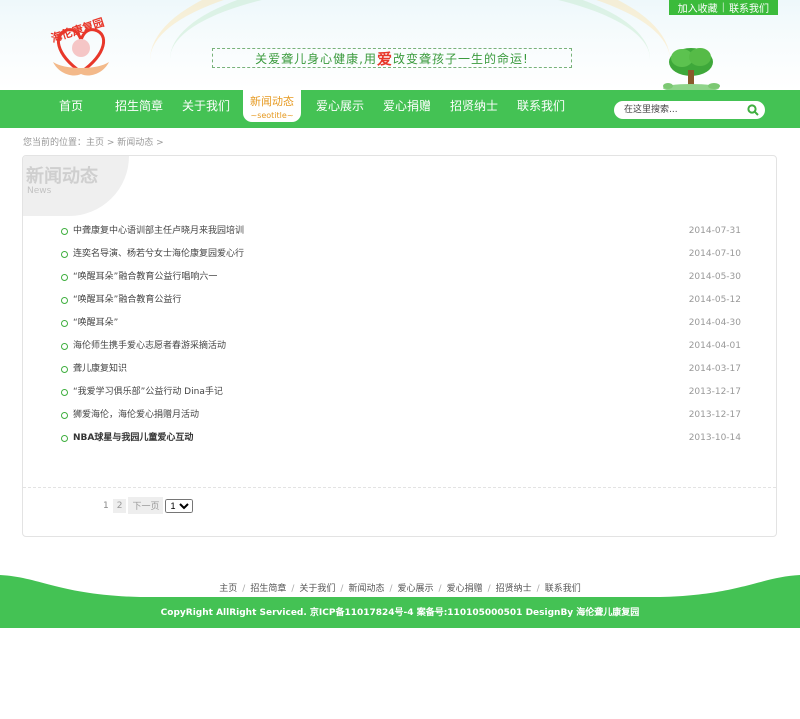  What do you see at coordinates (148, 392) in the screenshot?
I see `news-title: “我爱学习俱乐部”公益行动 Dina手记` at bounding box center [148, 392].